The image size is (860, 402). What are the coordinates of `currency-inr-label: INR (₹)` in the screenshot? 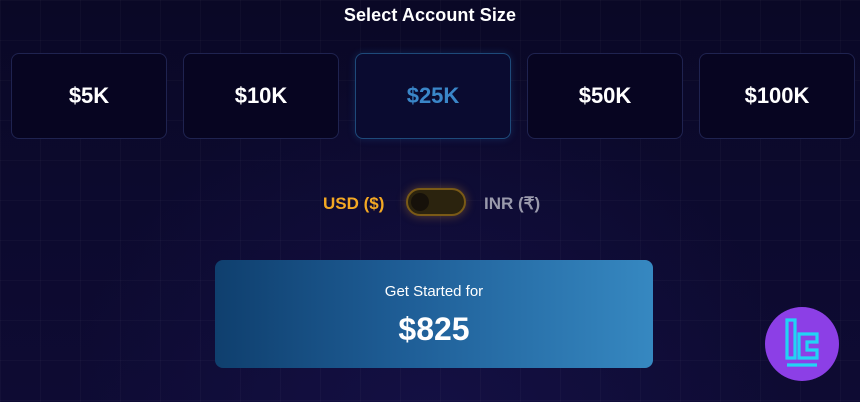 It's located at (512, 204).